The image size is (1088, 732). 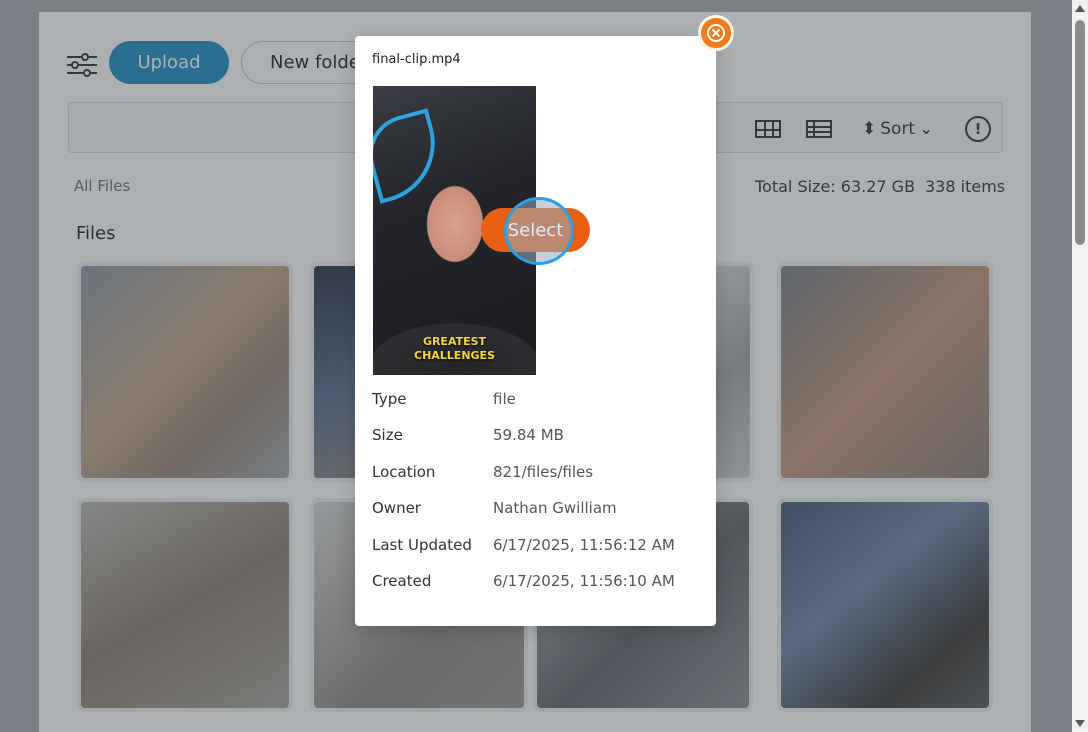 What do you see at coordinates (454, 355) in the screenshot?
I see `caption-line: CHALLENGES` at bounding box center [454, 355].